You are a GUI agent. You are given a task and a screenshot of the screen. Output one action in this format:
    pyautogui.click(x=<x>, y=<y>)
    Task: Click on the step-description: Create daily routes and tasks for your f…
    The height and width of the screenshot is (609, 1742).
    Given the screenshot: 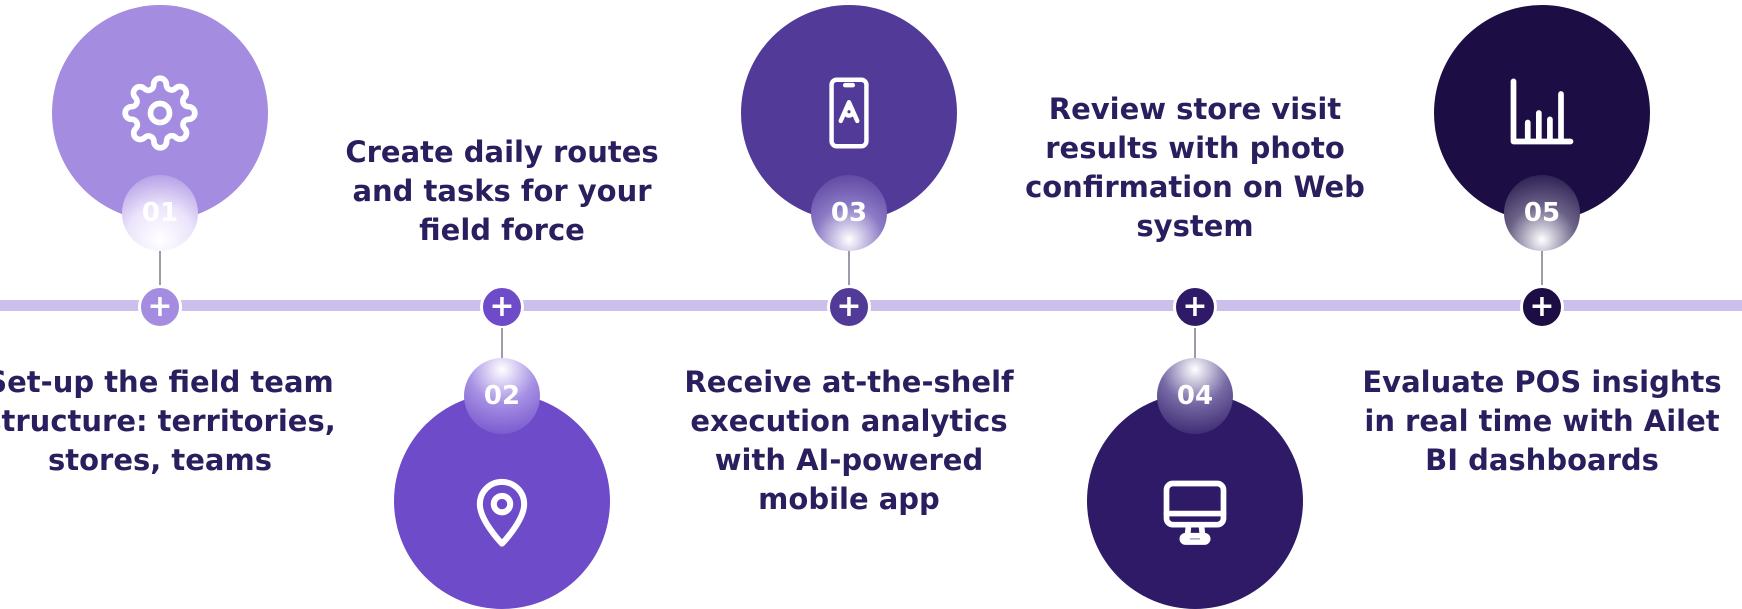 What is the action you would take?
    pyautogui.click(x=502, y=191)
    